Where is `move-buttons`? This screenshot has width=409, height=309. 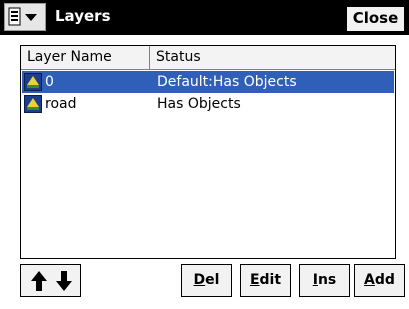
move-buttons is located at coordinates (50, 280).